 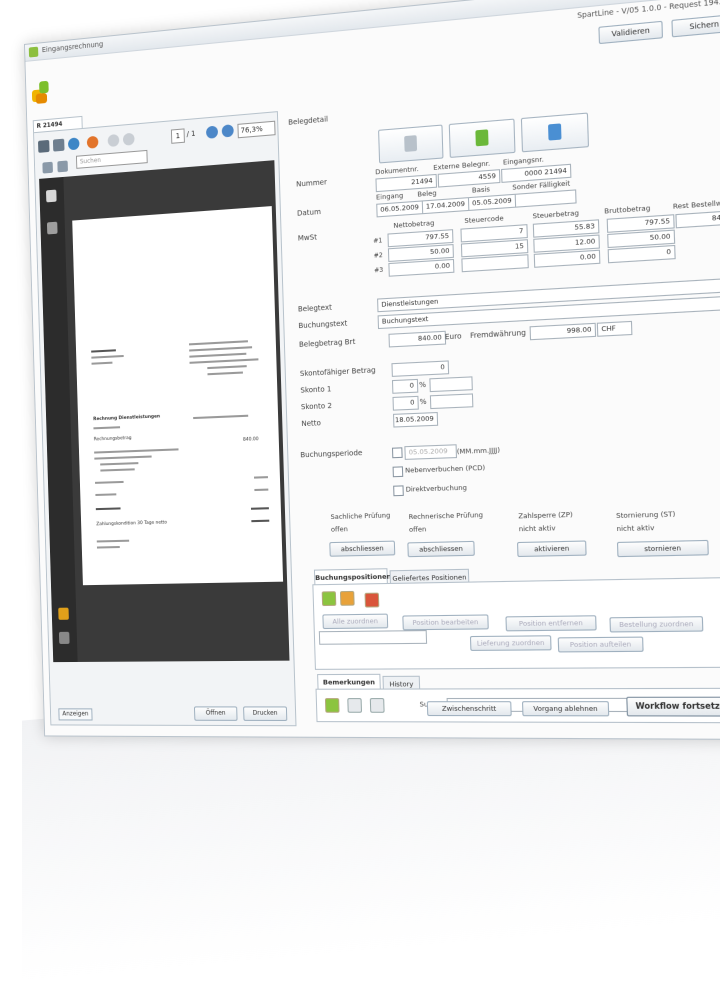 I want to click on page-up-icon, so click(x=113, y=140).